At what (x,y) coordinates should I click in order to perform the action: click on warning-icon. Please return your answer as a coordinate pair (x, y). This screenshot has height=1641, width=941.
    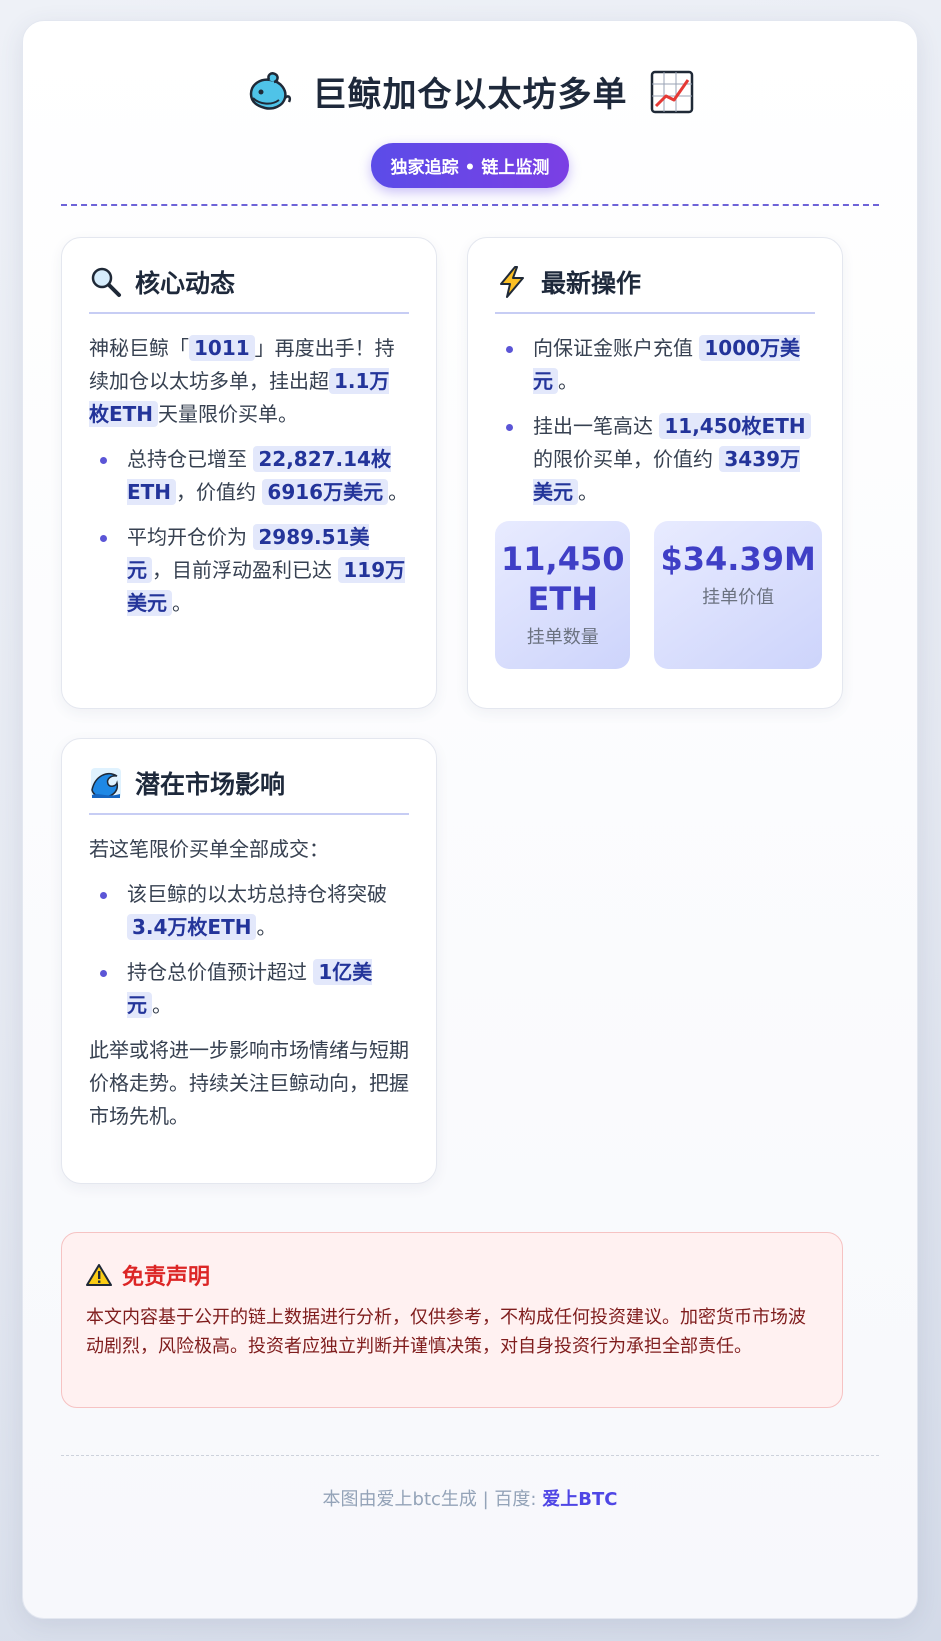
    Looking at the image, I should click on (99, 1275).